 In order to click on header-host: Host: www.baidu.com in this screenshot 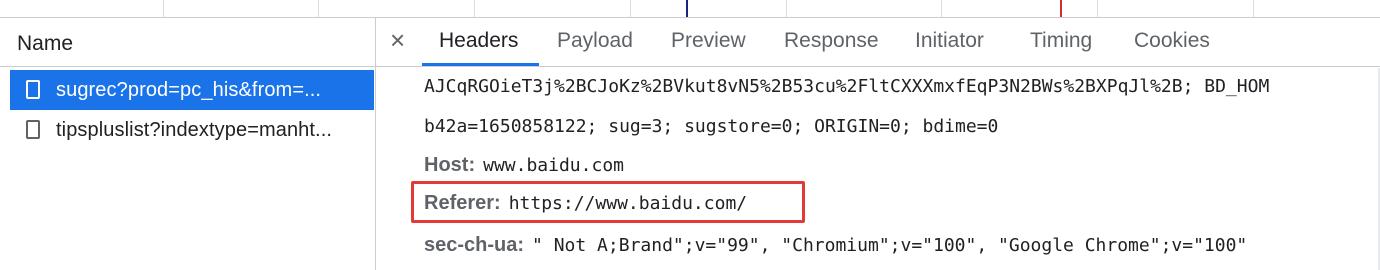, I will do `click(524, 165)`.